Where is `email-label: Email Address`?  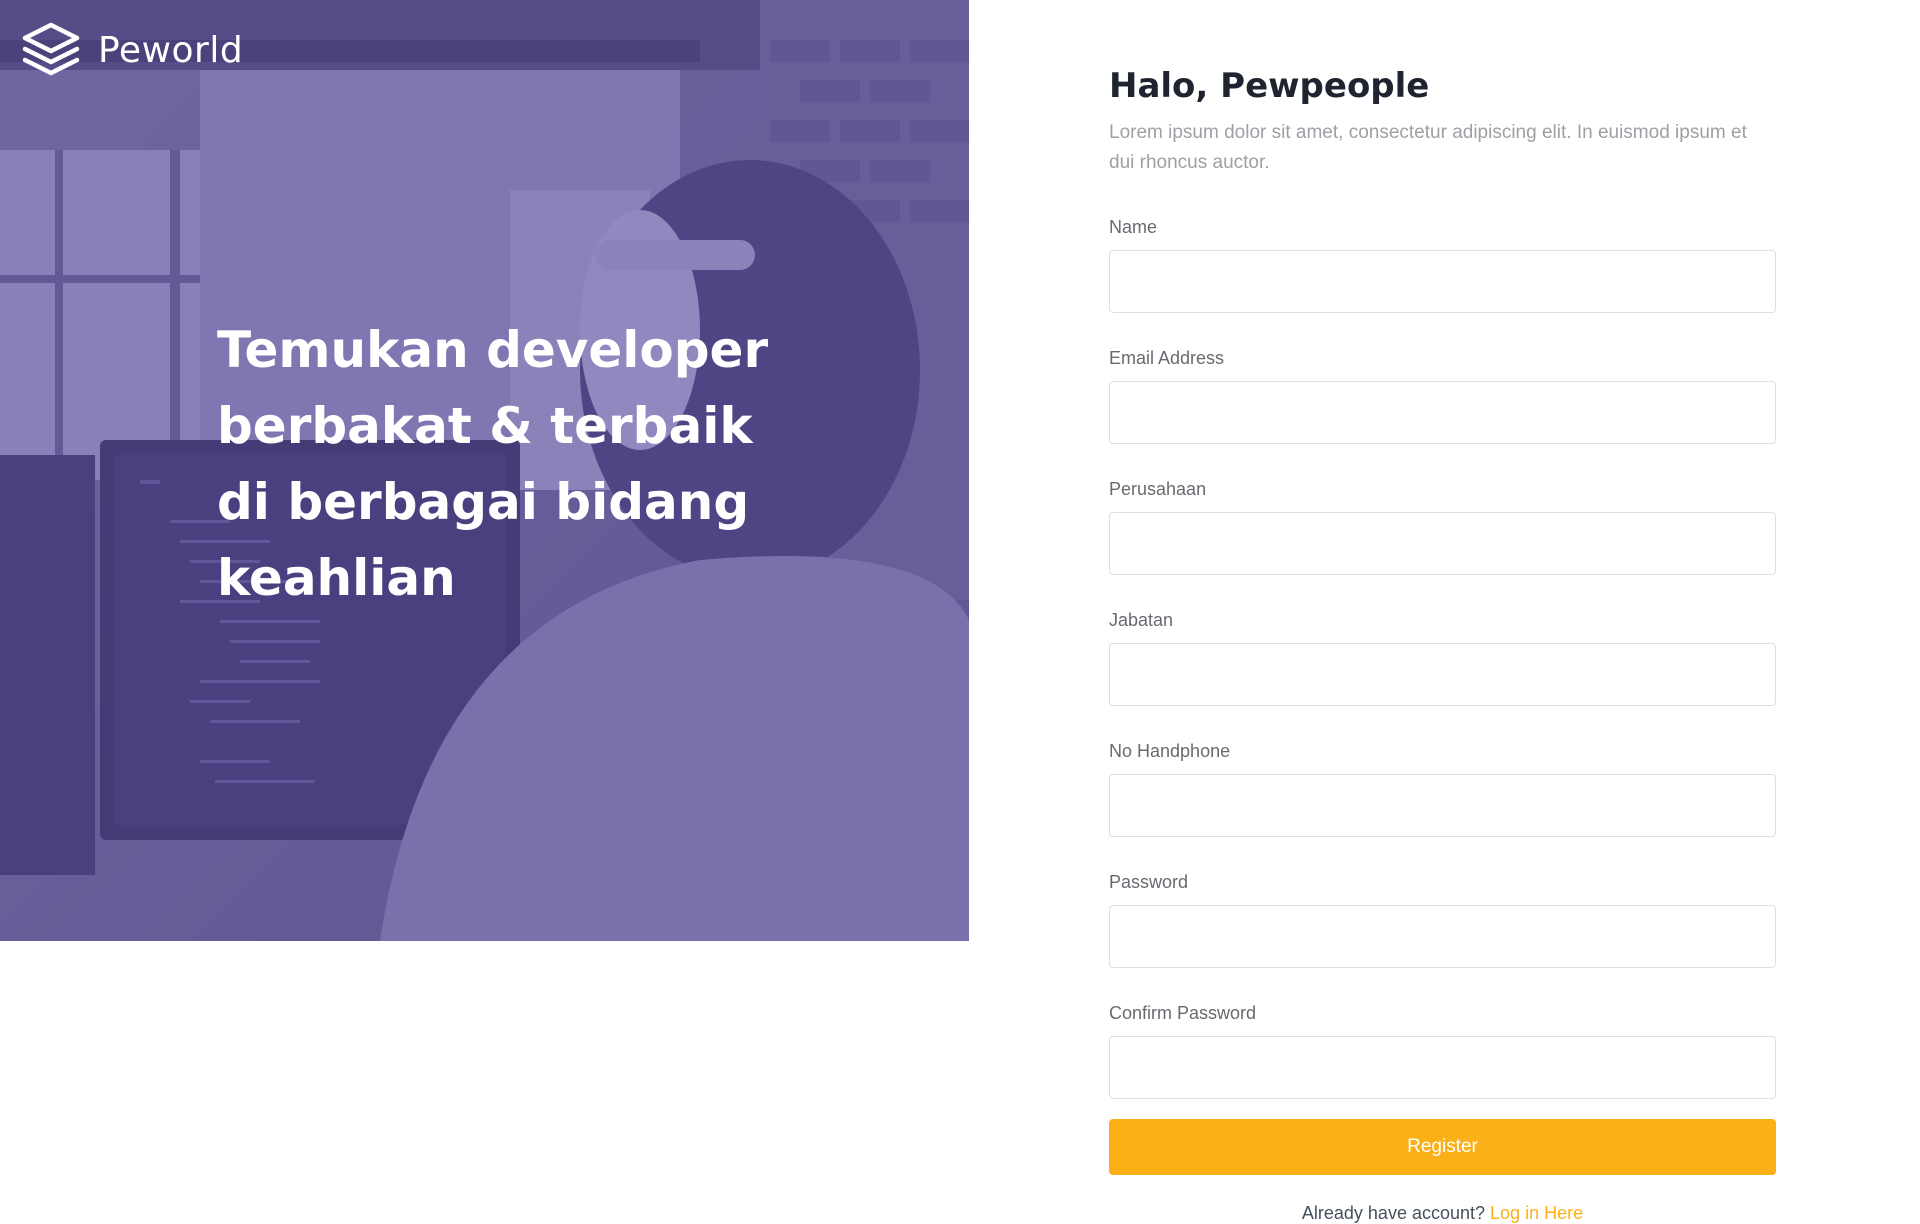 email-label: Email Address is located at coordinates (1167, 358).